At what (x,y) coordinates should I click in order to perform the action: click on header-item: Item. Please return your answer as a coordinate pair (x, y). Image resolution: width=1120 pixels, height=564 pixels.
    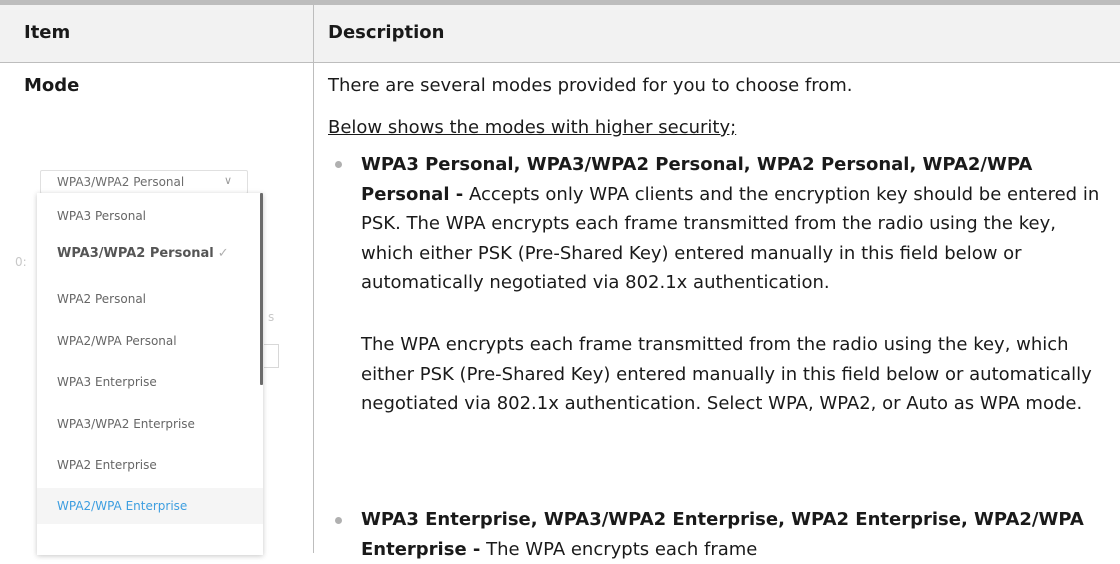
    Looking at the image, I should click on (47, 32).